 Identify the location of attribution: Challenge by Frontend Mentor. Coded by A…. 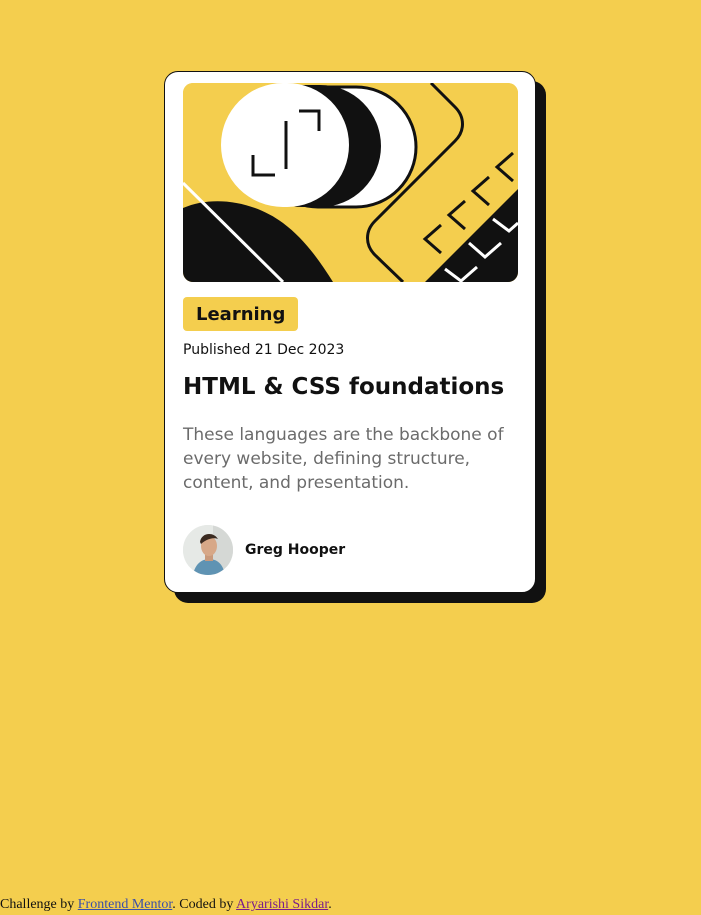
(166, 905).